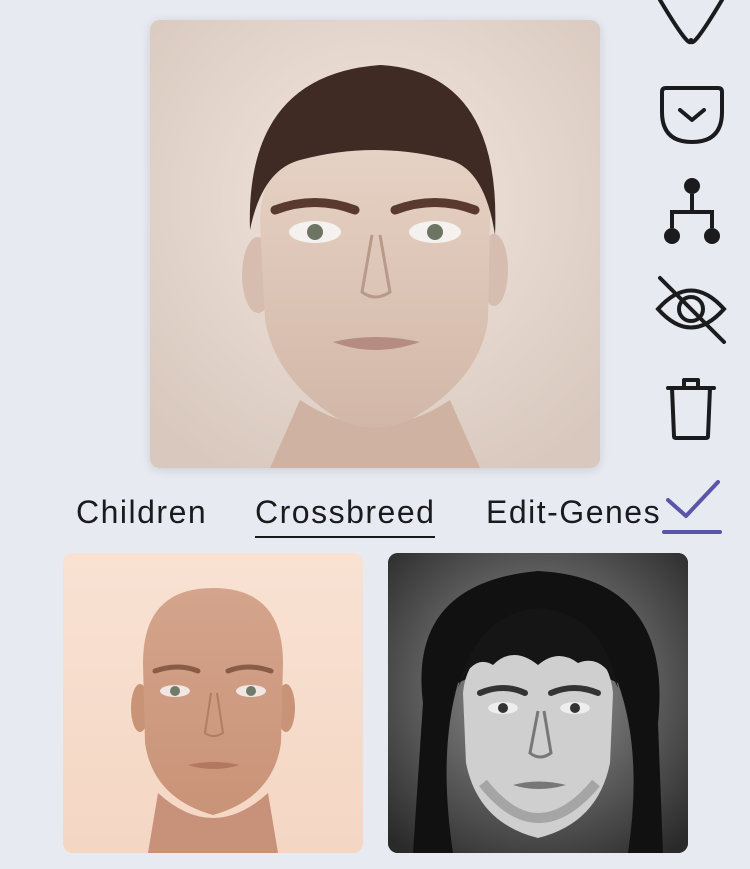 This screenshot has height=869, width=750. I want to click on parent-b-image, so click(538, 703).